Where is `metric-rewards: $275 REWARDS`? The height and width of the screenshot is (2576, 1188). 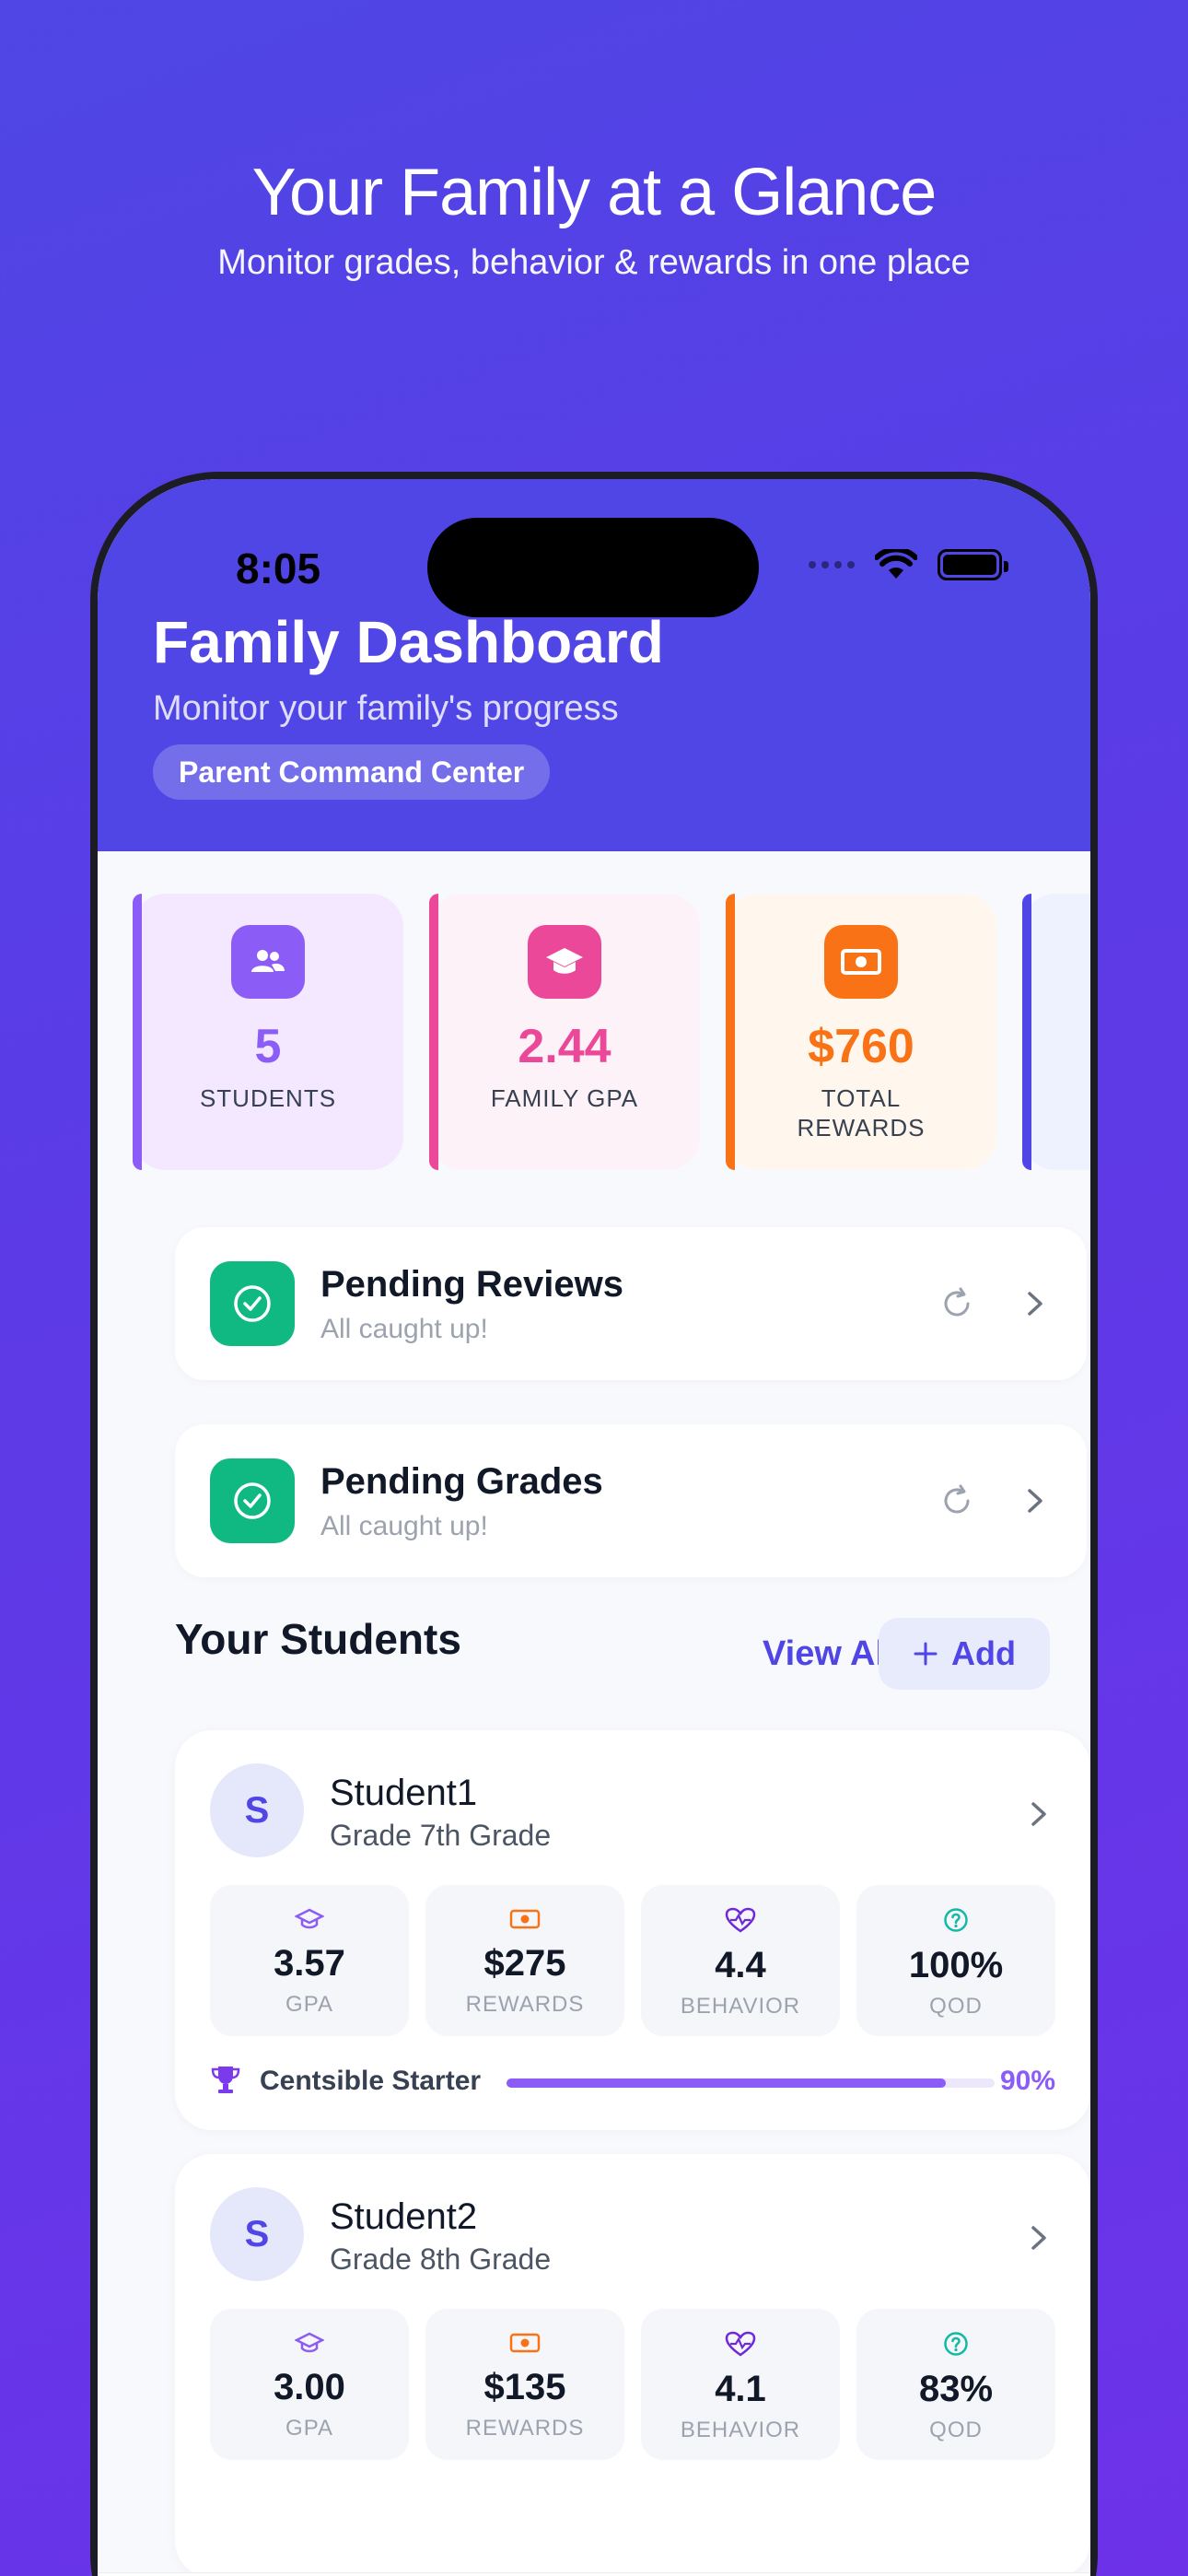
metric-rewards: $275 REWARDS is located at coordinates (524, 1960).